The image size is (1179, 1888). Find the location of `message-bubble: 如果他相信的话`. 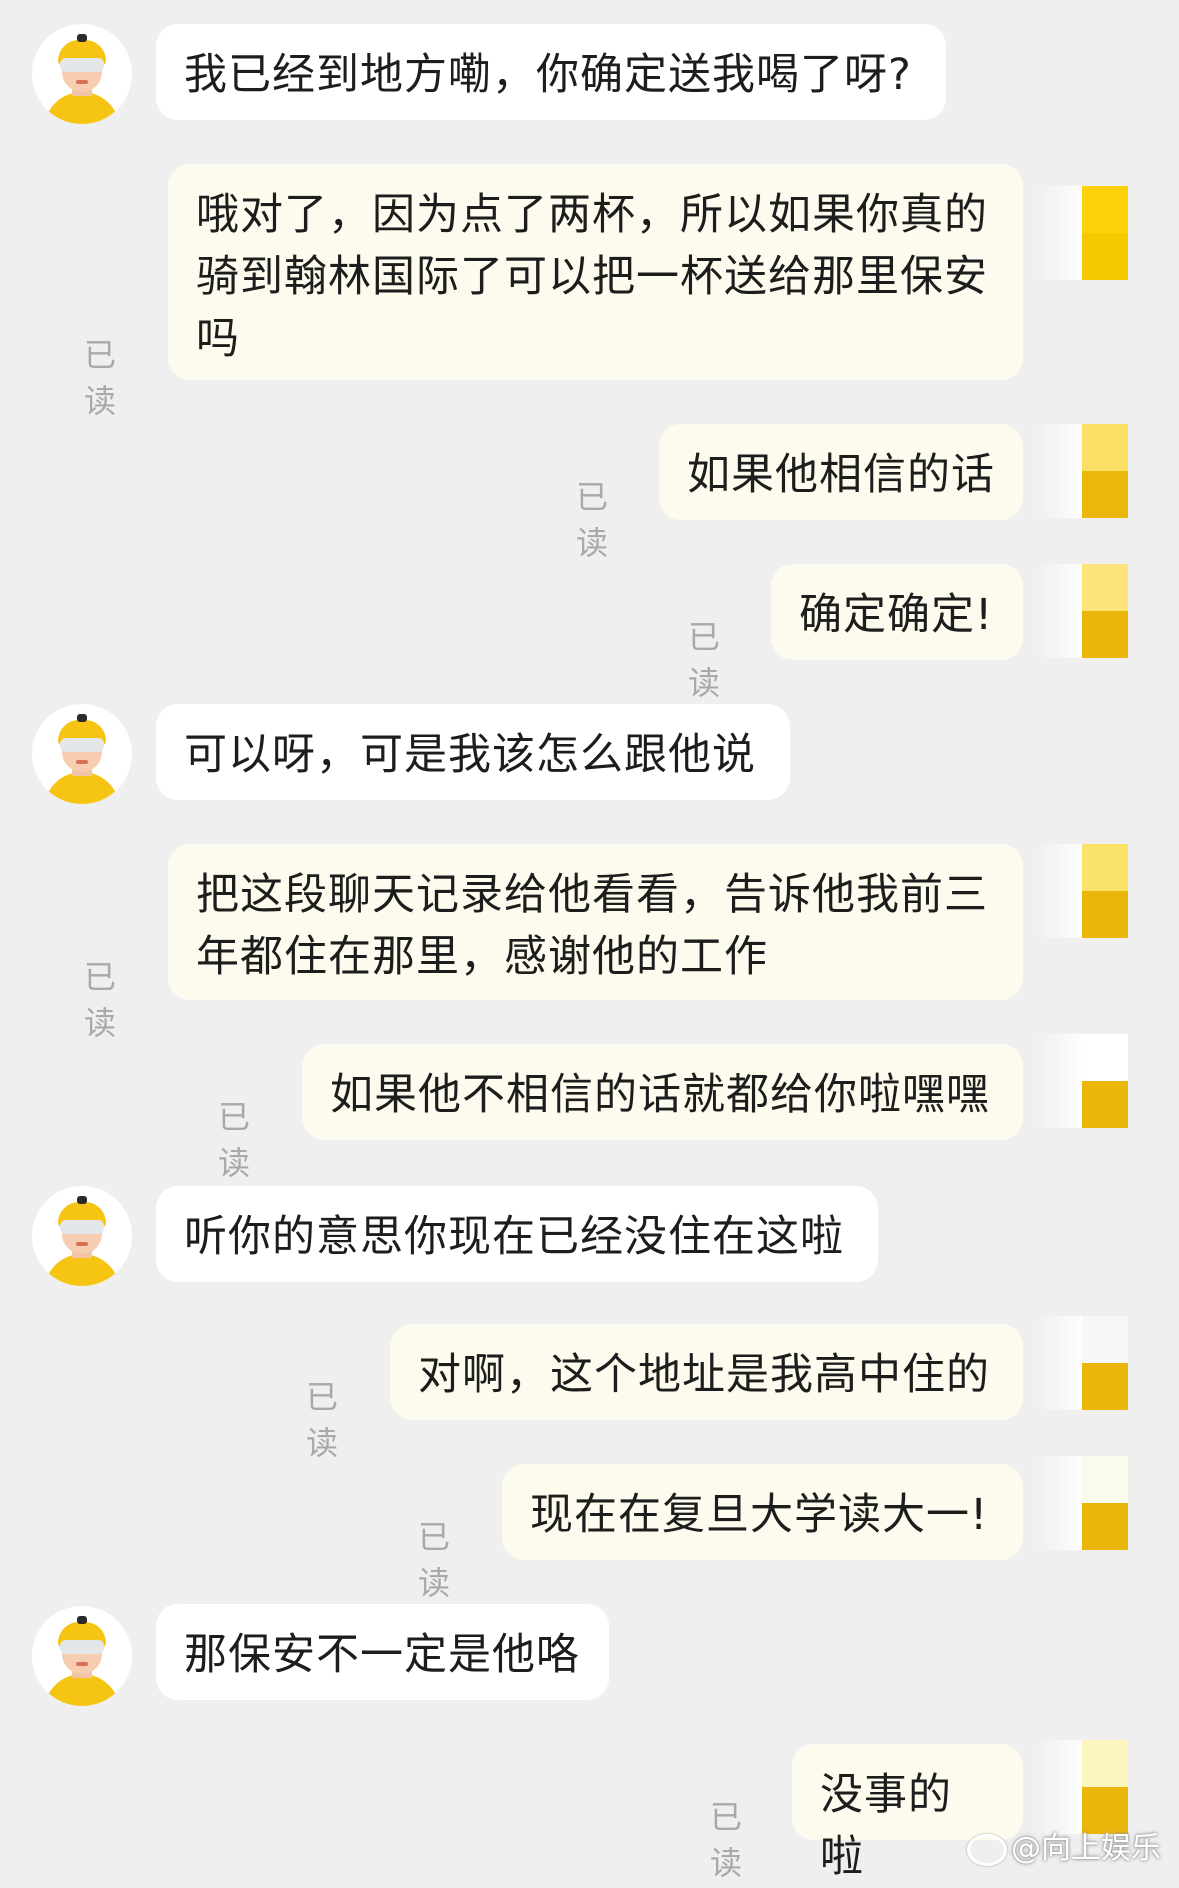

message-bubble: 如果他相信的话 is located at coordinates (841, 472).